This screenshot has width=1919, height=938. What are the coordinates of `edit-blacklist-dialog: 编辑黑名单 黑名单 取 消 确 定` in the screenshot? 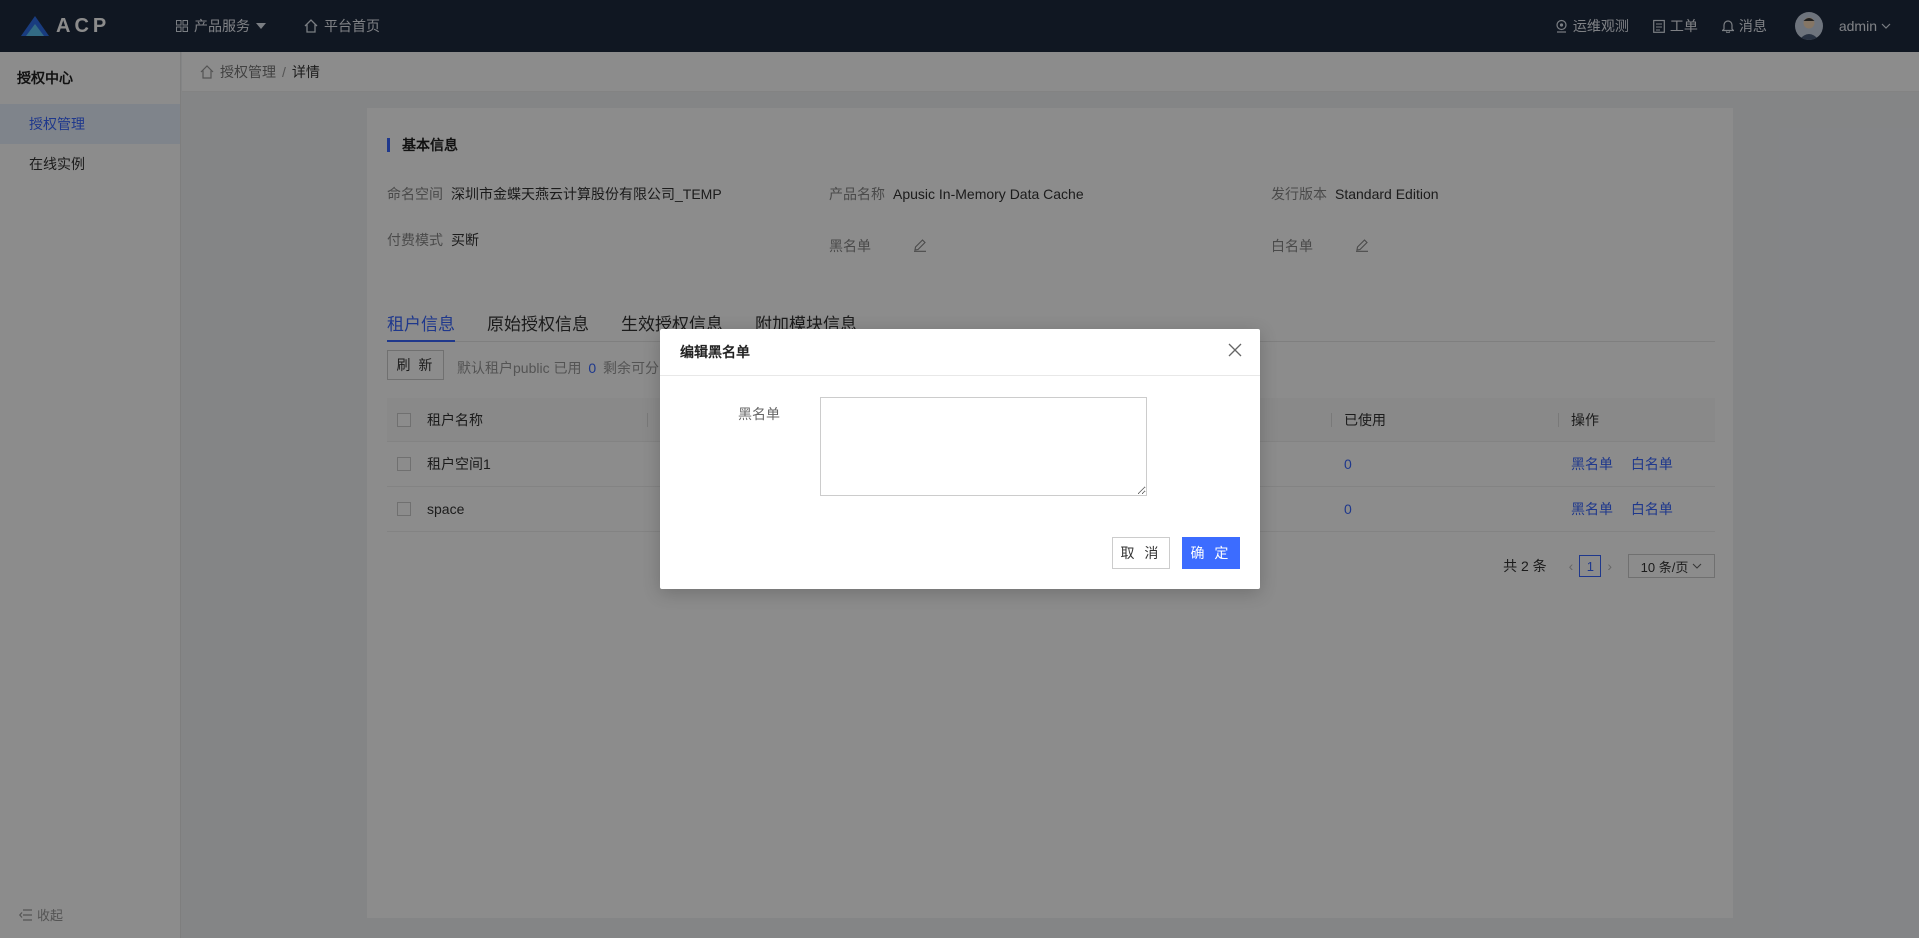 It's located at (960, 459).